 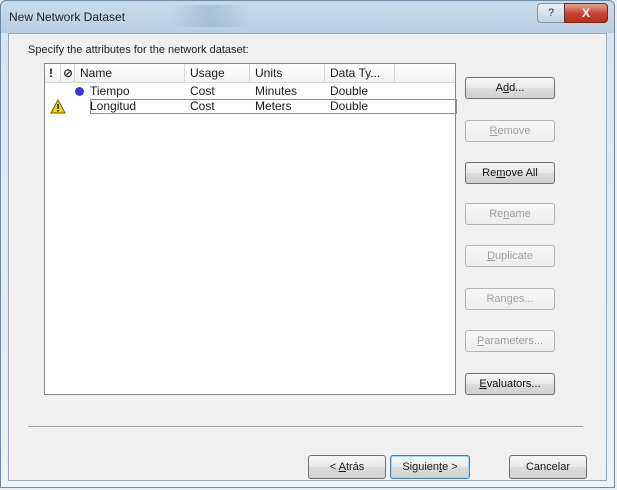 What do you see at coordinates (67, 17) in the screenshot?
I see `window-title: New Network Dataset` at bounding box center [67, 17].